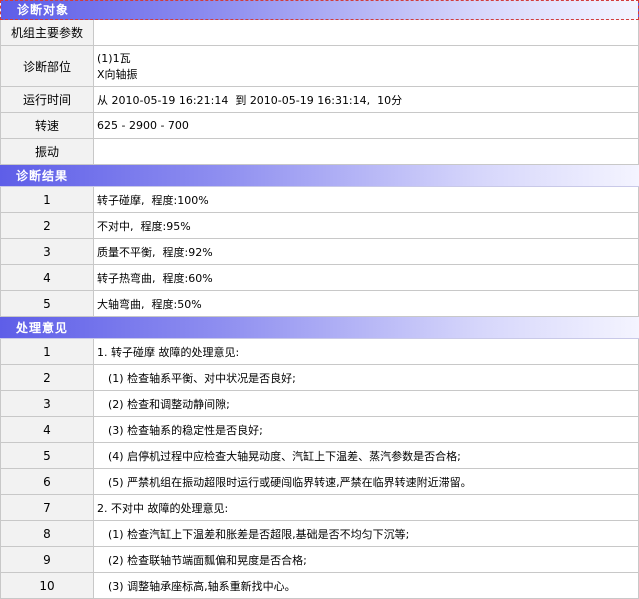  I want to click on result-text: 转子碰摩, 程度:100%, so click(366, 200).